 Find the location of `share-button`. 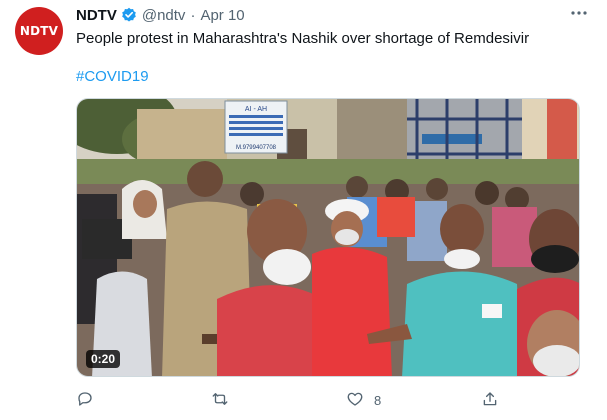

share-button is located at coordinates (490, 400).